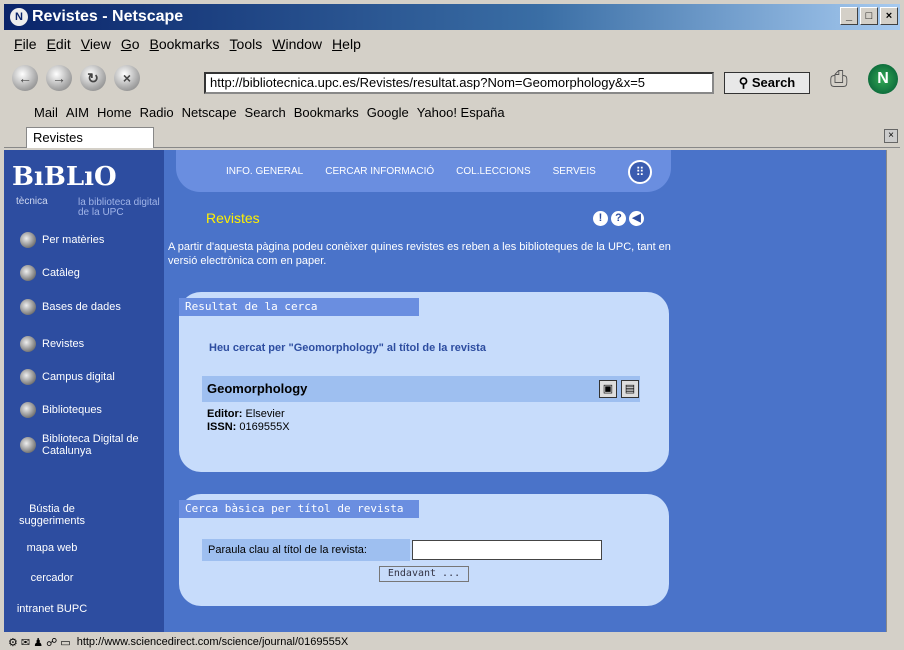  What do you see at coordinates (52, 548) in the screenshot?
I see `link-mapa-web: mapa web` at bounding box center [52, 548].